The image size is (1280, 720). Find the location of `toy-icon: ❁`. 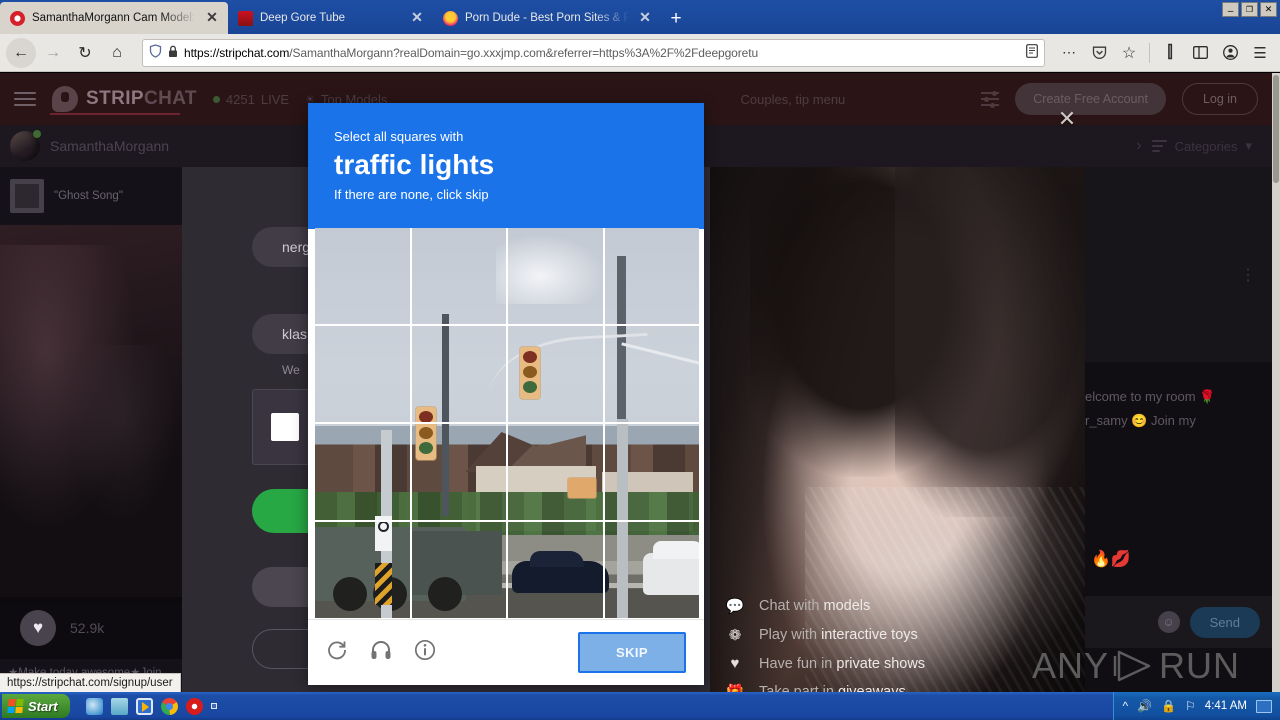

toy-icon: ❁ is located at coordinates (735, 635).